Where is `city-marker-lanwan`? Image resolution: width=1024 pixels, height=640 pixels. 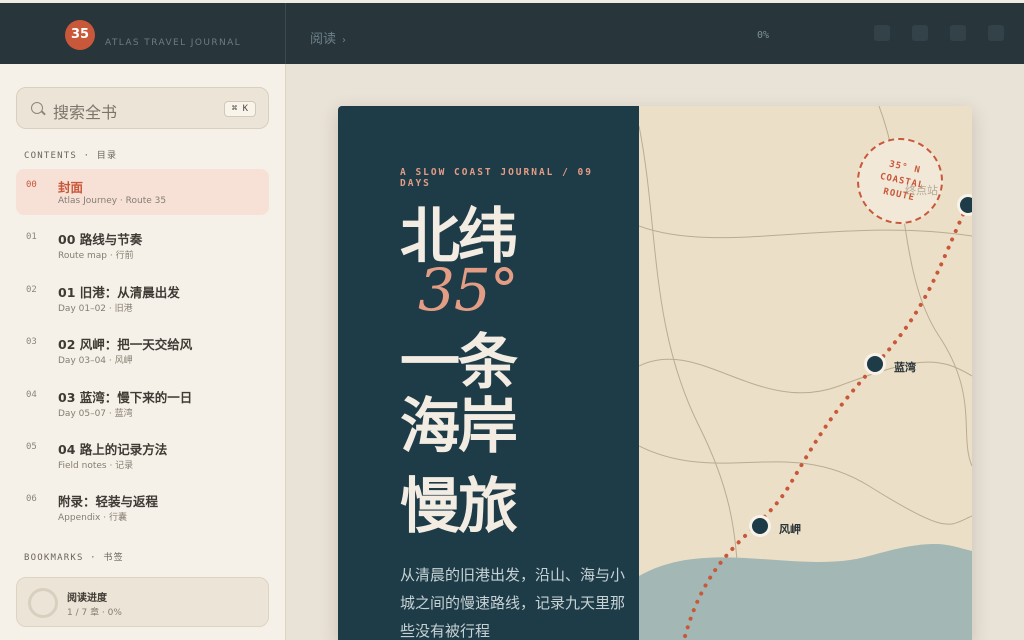
city-marker-lanwan is located at coordinates (875, 364).